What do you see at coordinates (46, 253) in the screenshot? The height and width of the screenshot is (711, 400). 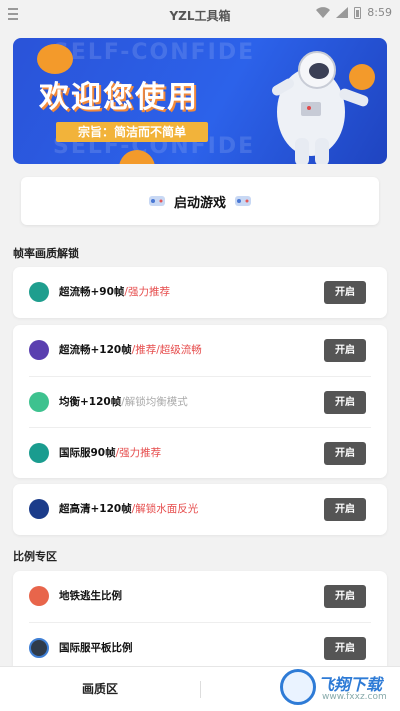 I see `section-title-frame-rate: 帧率画质解锁` at bounding box center [46, 253].